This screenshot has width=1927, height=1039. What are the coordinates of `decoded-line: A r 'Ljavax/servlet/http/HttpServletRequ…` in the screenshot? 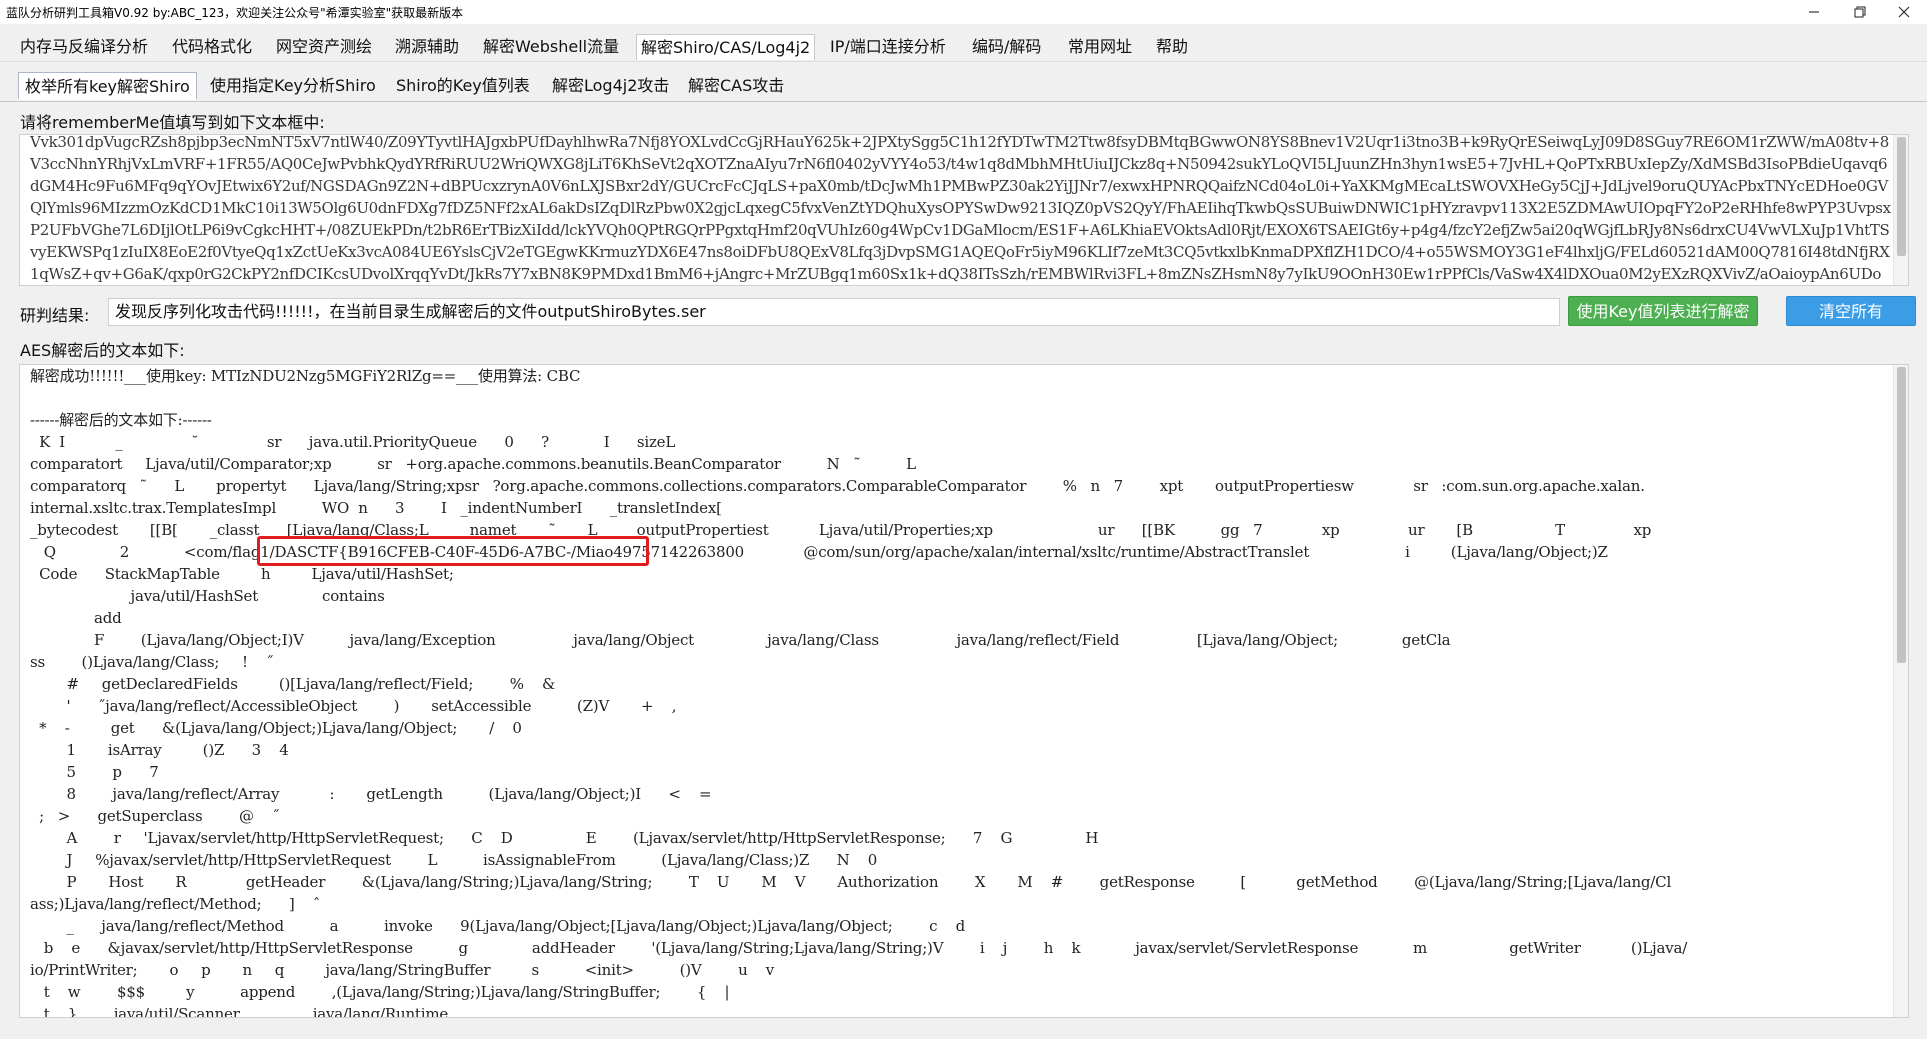 It's located at (564, 838).